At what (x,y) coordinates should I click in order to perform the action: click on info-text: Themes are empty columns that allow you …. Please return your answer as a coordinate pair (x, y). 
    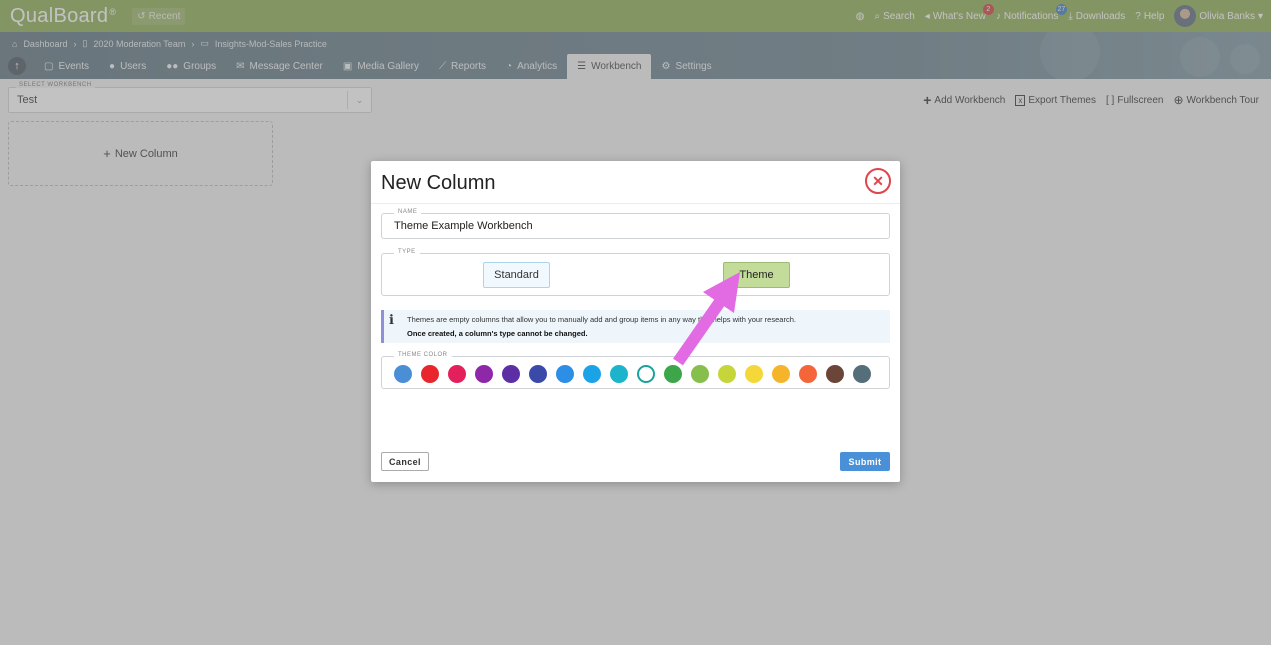
    Looking at the image, I should click on (601, 319).